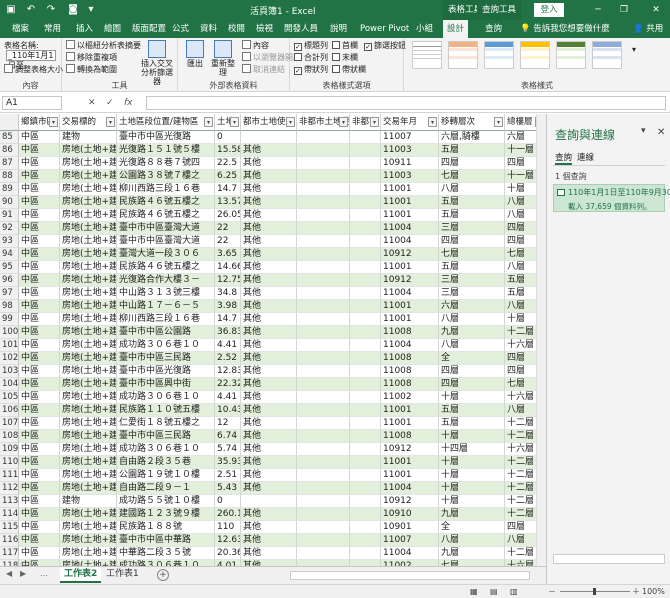 Image resolution: width=670 pixels, height=598 pixels. Describe the element at coordinates (228, 215) in the screenshot. I see `table-cell: 26.05` at that location.